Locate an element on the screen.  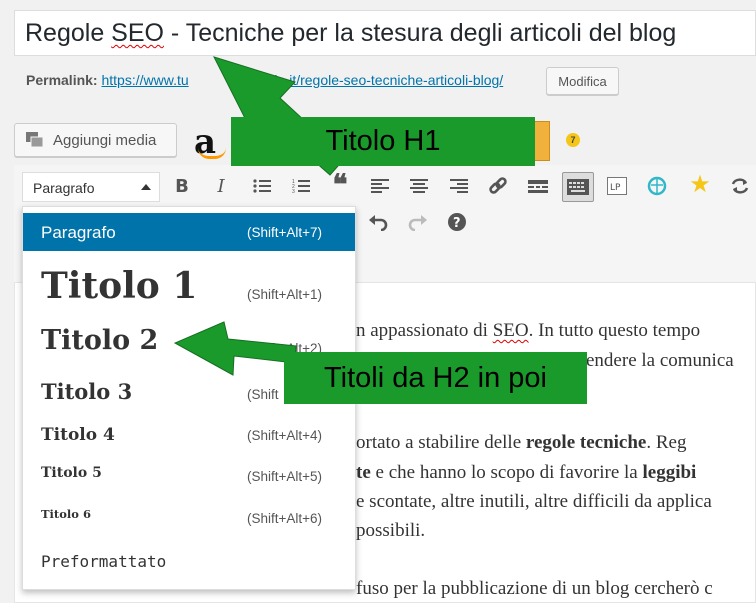
plugin-circle-icon: 7 is located at coordinates (573, 140).